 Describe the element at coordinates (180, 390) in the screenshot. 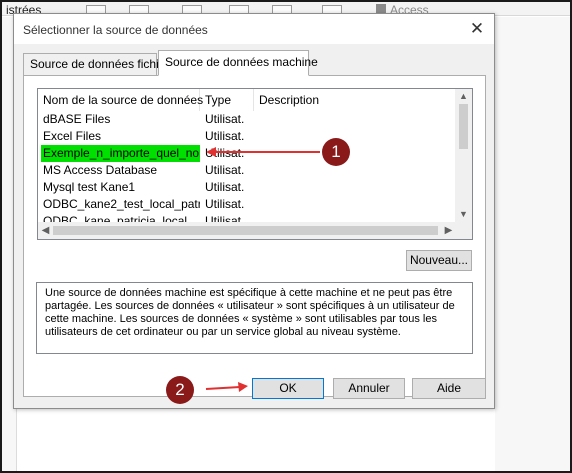

I see `annotation-badge-2: 2` at that location.